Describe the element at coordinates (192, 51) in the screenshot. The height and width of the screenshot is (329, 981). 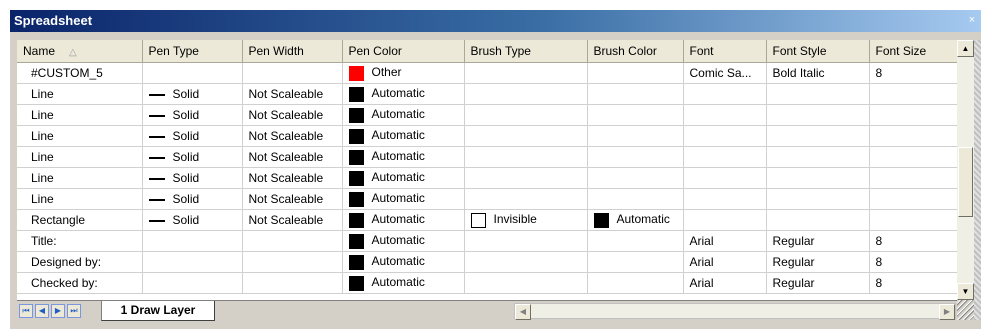
I see `header-pen-type: Pen Type` at that location.